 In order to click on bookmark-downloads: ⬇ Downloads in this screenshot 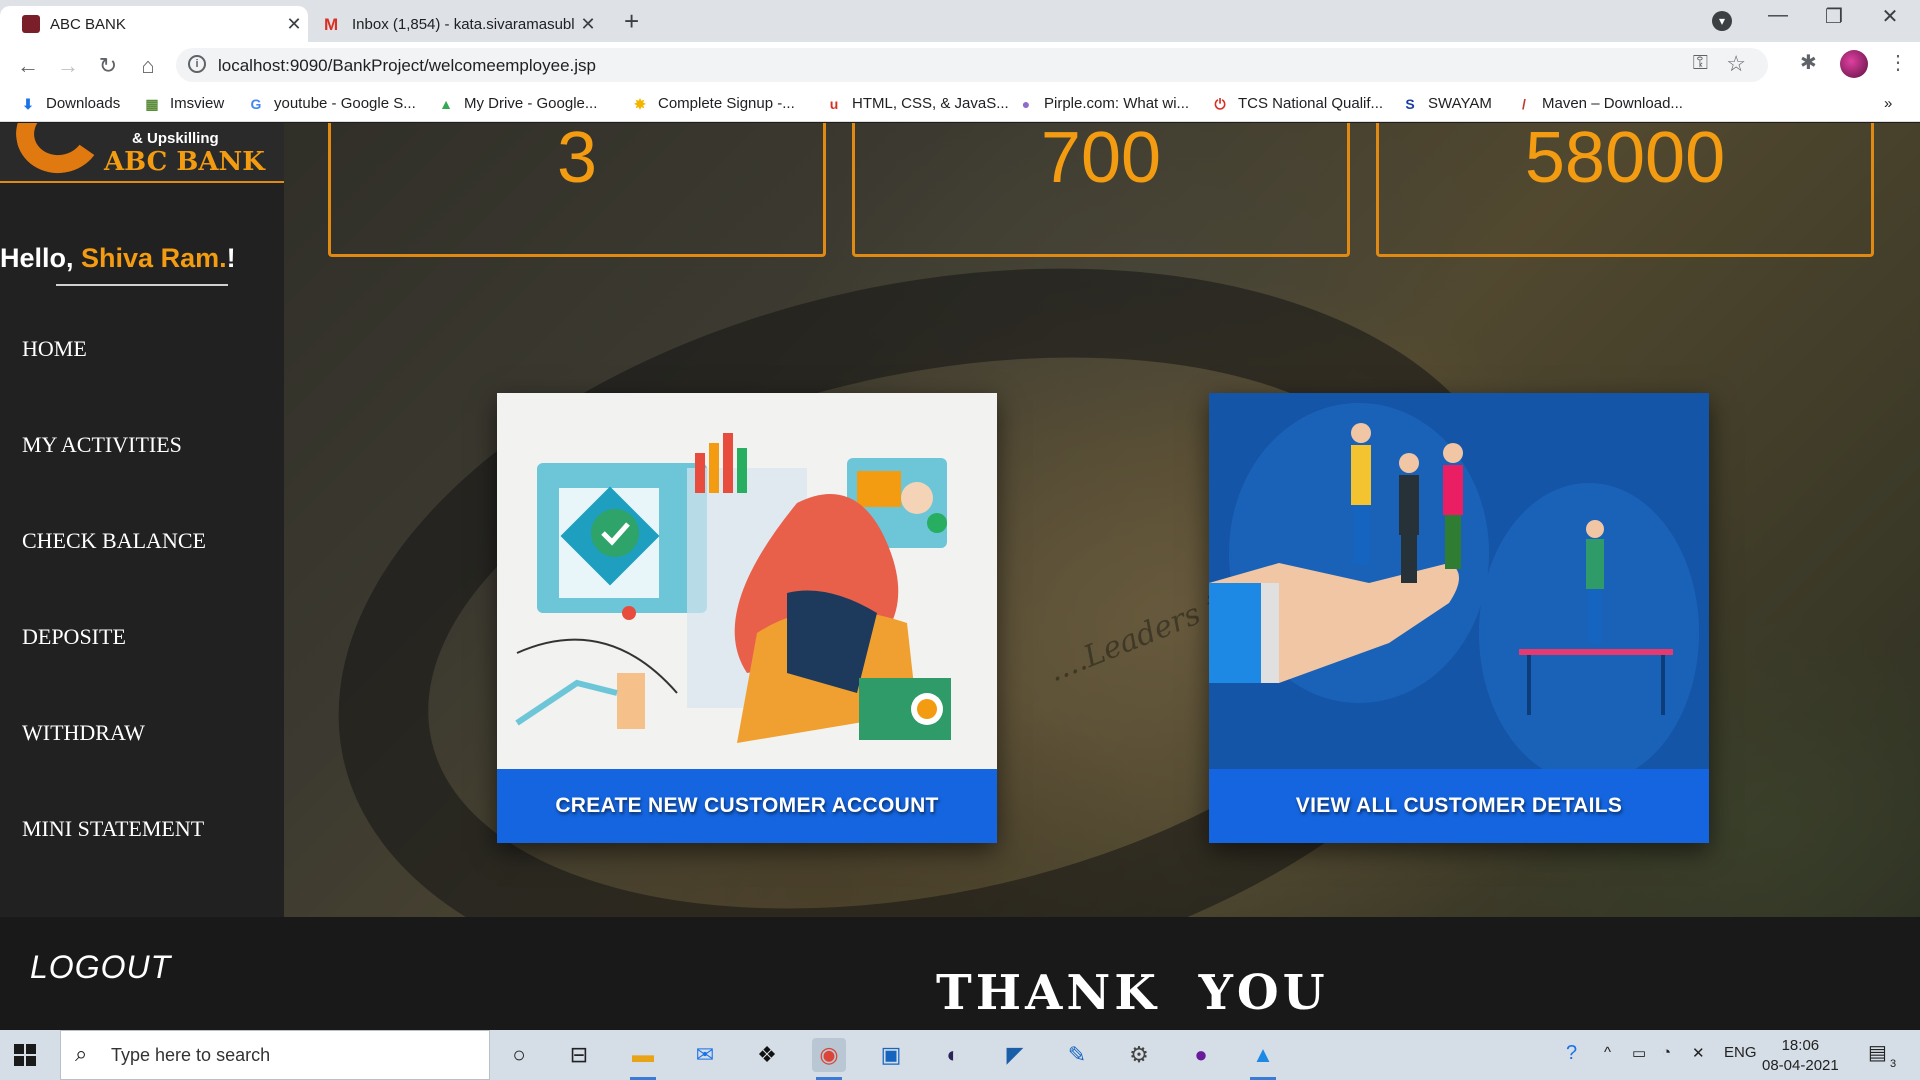, I will do `click(70, 103)`.